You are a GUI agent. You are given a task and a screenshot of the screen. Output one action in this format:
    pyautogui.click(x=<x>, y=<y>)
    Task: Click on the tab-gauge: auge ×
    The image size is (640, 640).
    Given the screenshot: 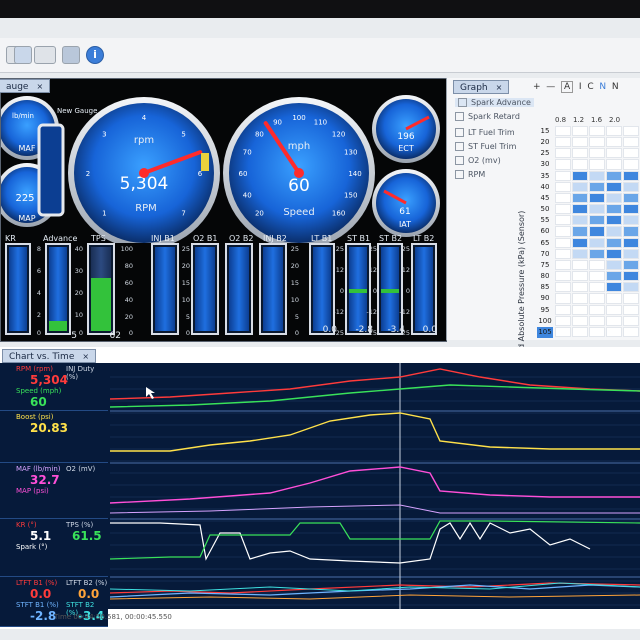 What is the action you would take?
    pyautogui.click(x=25, y=86)
    